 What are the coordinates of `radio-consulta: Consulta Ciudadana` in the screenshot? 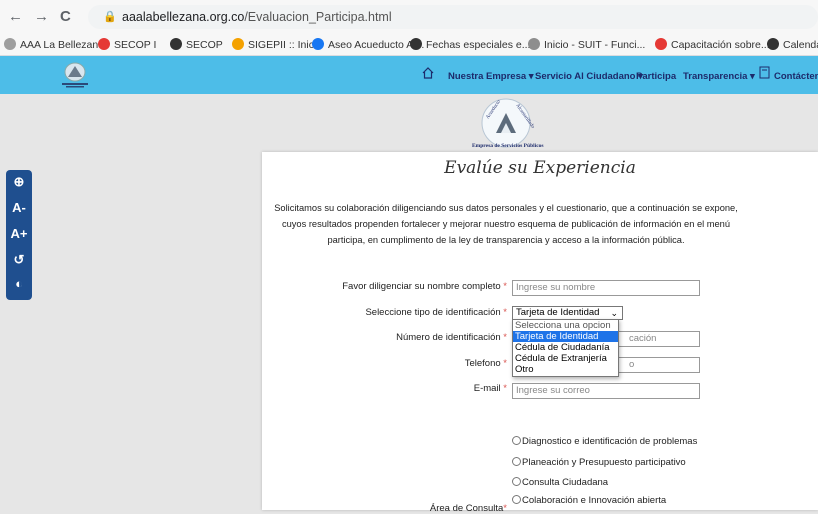 It's located at (560, 482).